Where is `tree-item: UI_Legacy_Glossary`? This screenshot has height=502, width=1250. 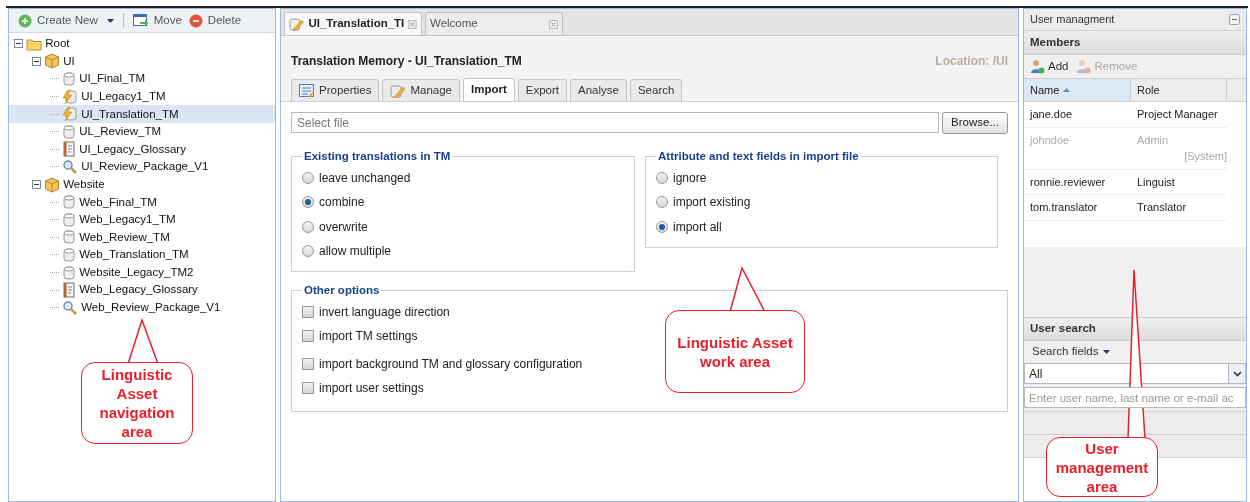
tree-item: UI_Legacy_Glossary is located at coordinates (132, 149).